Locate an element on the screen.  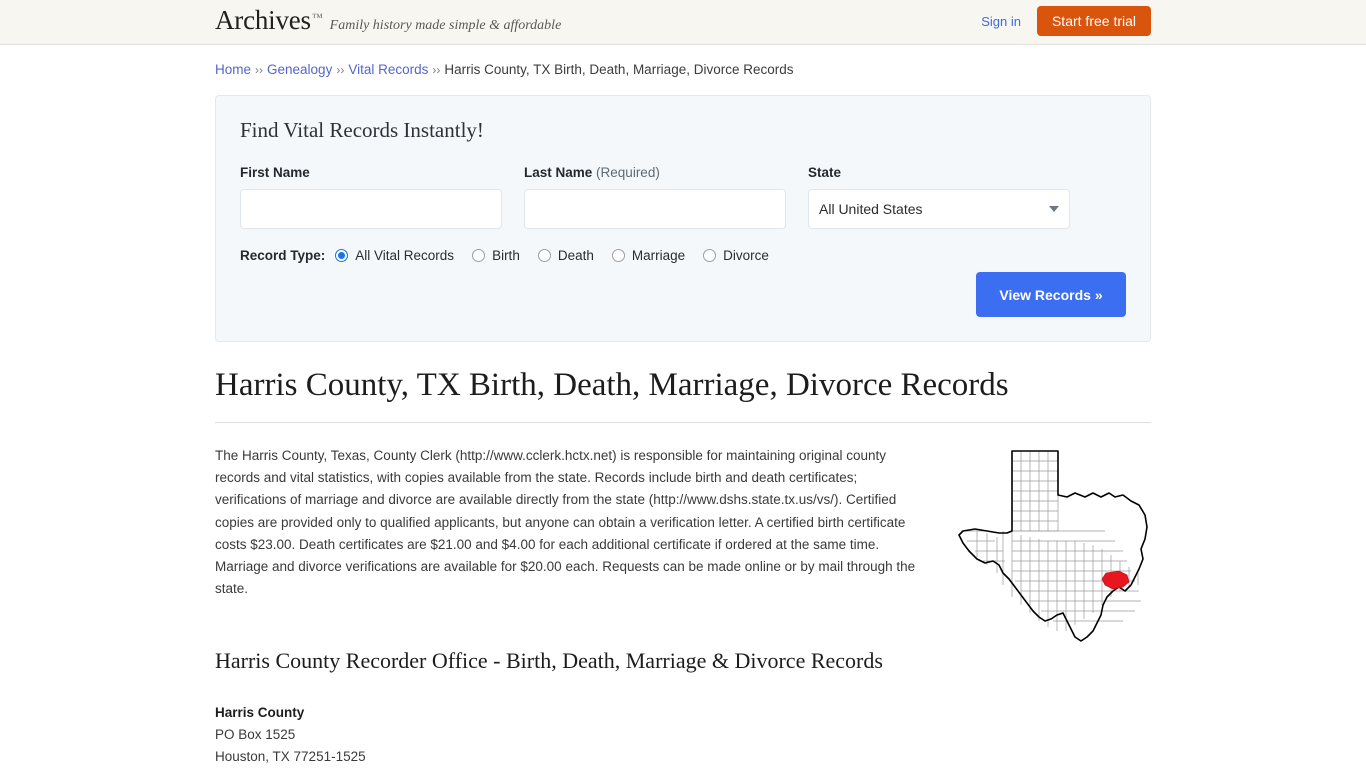
radio-divorce: Divorce is located at coordinates (736, 255).